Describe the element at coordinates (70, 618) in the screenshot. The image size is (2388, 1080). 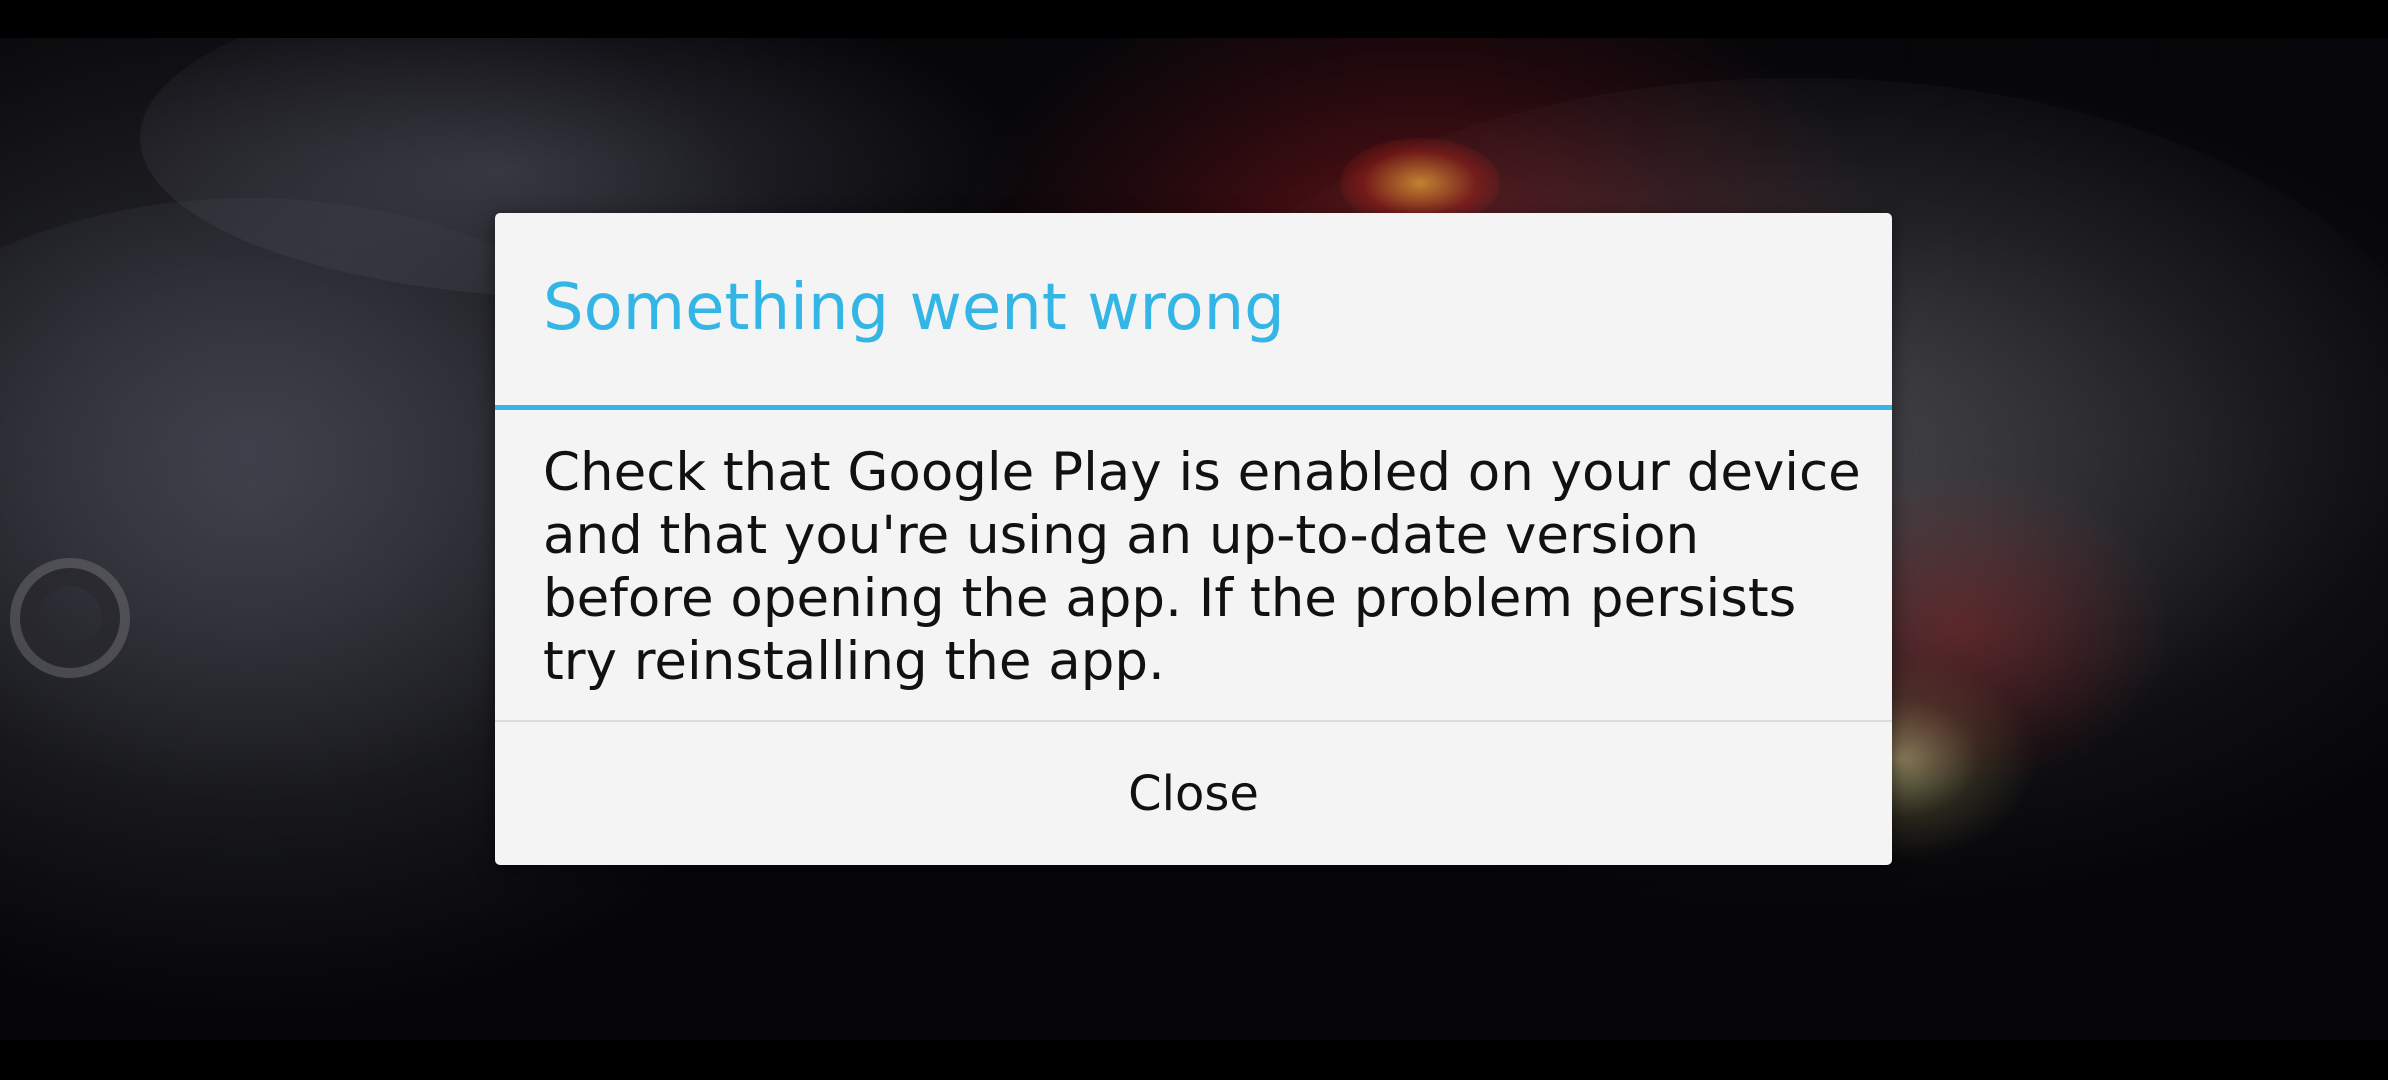
I see `car-wheel` at that location.